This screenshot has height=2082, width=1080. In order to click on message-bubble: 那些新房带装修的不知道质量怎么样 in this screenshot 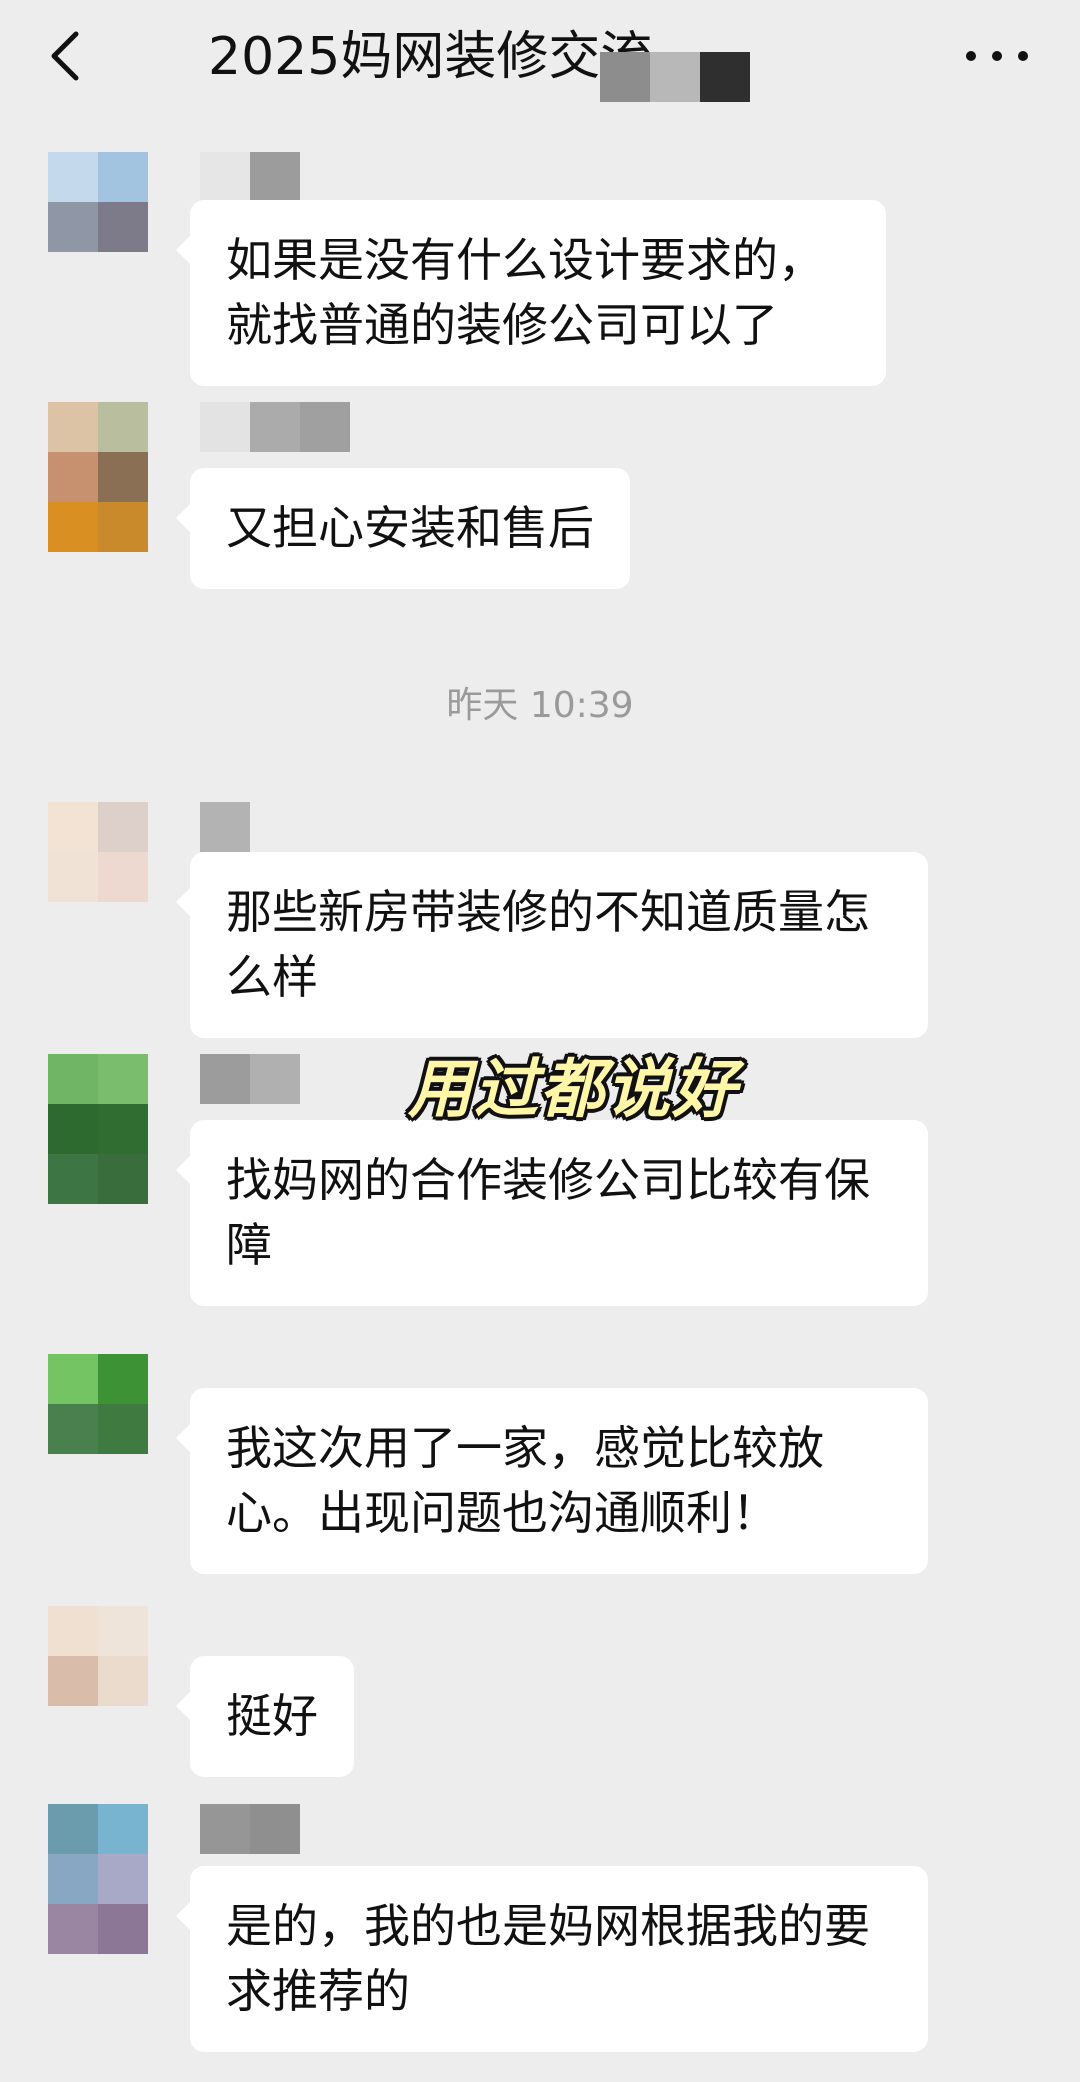, I will do `click(552, 945)`.